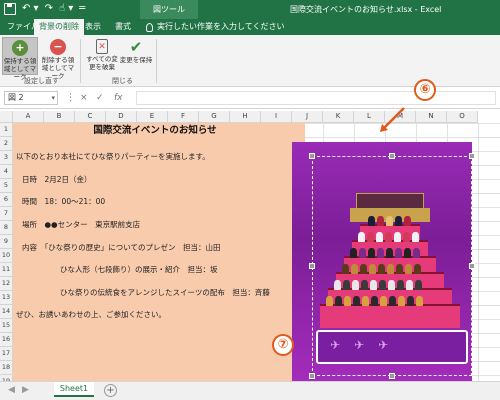 Image resolution: width=500 pixels, height=400 pixels. What do you see at coordinates (102, 46) in the screenshot?
I see `discard-icon: ✕` at bounding box center [102, 46].